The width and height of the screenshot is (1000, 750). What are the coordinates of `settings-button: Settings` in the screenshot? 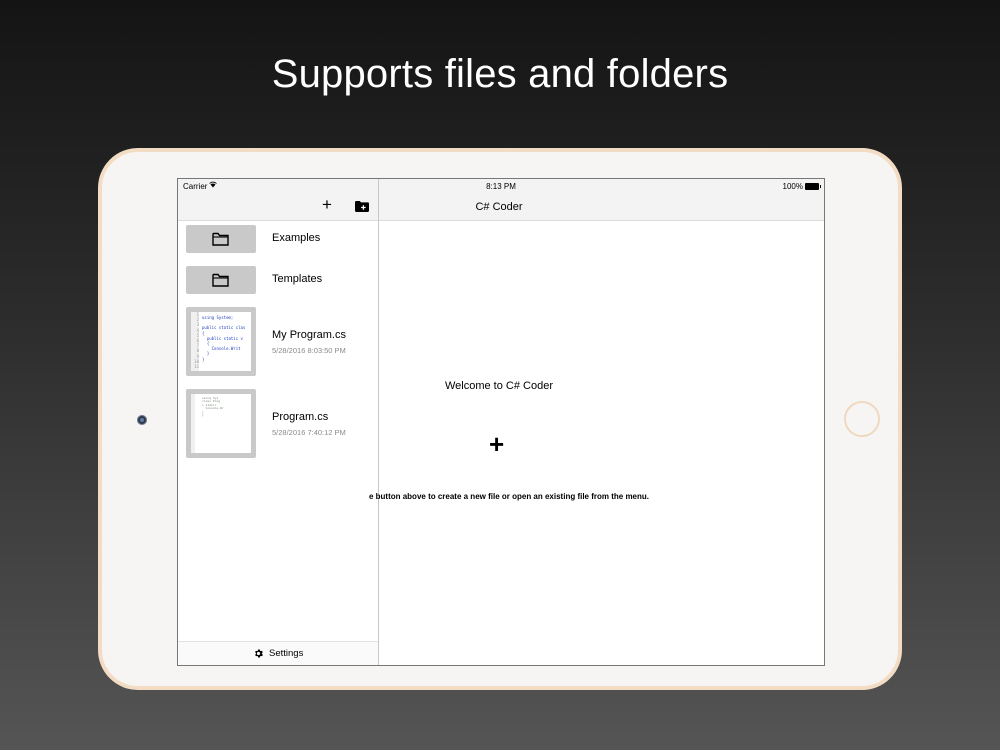 It's located at (278, 653).